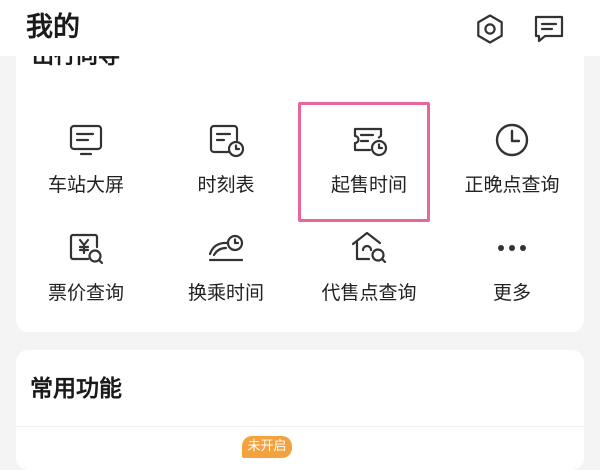  I want to click on sale-time-label: 起售时间, so click(368, 185).